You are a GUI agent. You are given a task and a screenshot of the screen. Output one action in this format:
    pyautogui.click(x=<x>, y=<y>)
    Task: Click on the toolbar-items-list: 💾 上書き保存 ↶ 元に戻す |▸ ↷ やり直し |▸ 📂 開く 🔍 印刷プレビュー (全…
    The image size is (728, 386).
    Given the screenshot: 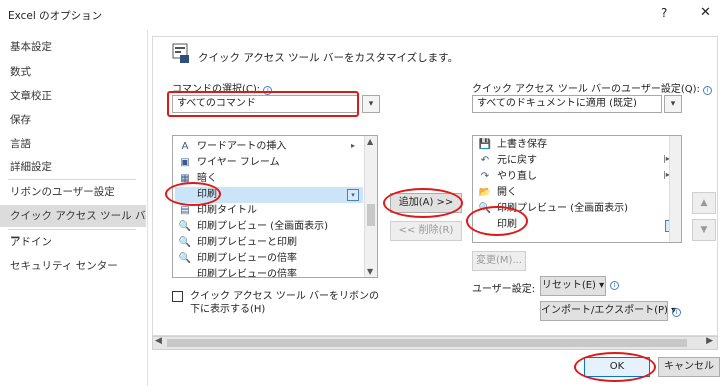 What is the action you would take?
    pyautogui.click(x=577, y=189)
    